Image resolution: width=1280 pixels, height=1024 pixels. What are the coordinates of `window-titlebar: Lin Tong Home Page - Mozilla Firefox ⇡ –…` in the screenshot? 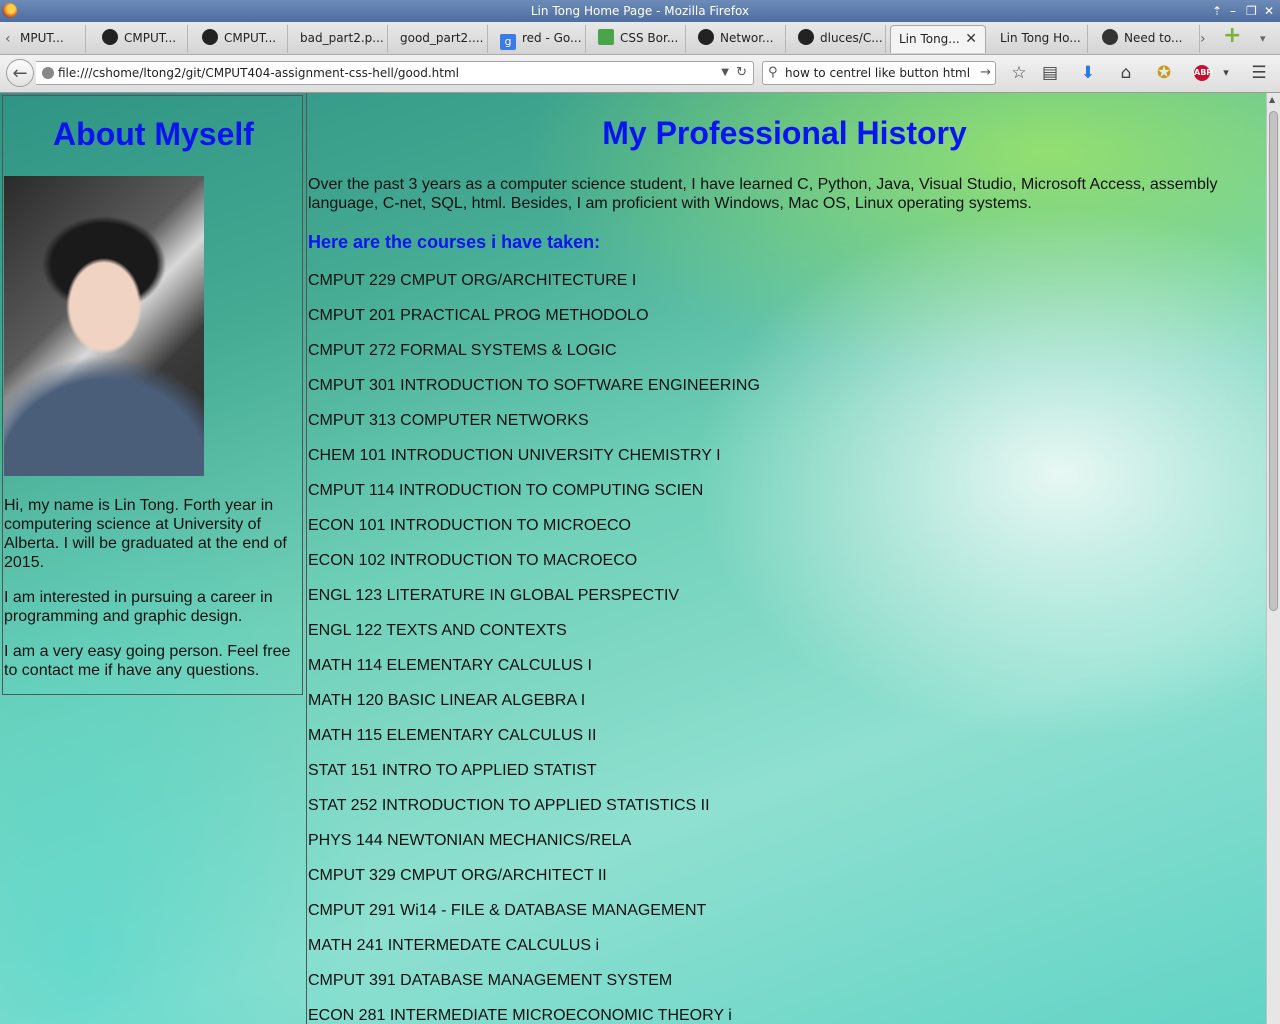 It's located at (640, 11).